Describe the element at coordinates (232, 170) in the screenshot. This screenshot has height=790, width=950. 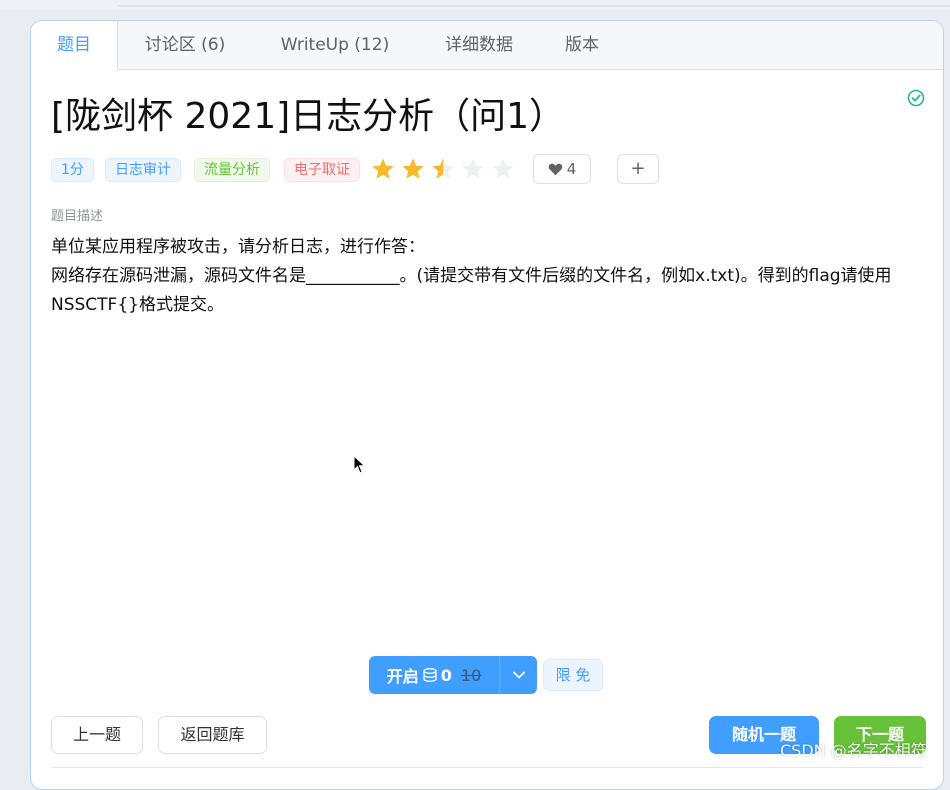
I see `tag-traffic-analysis: 流量分析` at that location.